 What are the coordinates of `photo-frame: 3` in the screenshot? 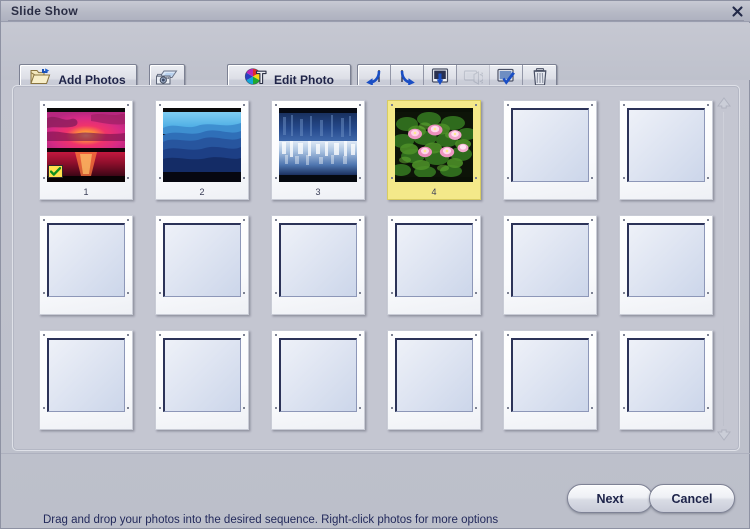 It's located at (318, 150).